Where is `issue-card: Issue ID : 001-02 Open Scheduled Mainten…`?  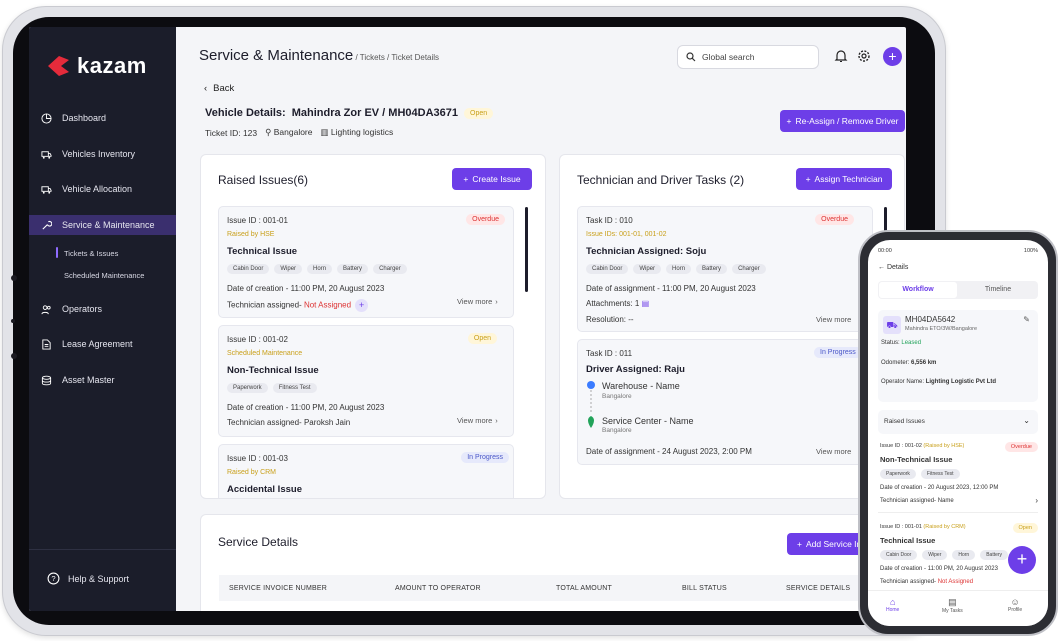 issue-card: Issue ID : 001-02 Open Scheduled Mainten… is located at coordinates (366, 381).